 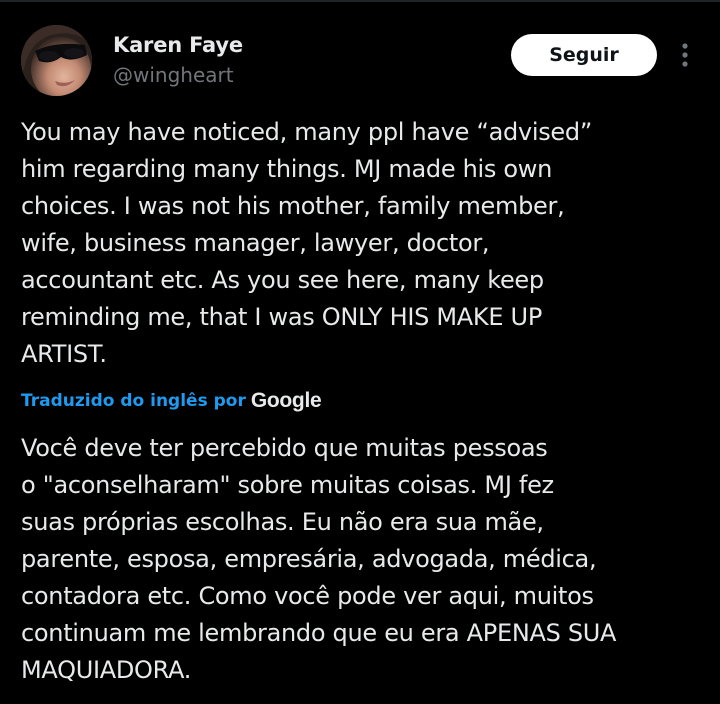 I want to click on author-display-name: Karen Faye, so click(x=178, y=45).